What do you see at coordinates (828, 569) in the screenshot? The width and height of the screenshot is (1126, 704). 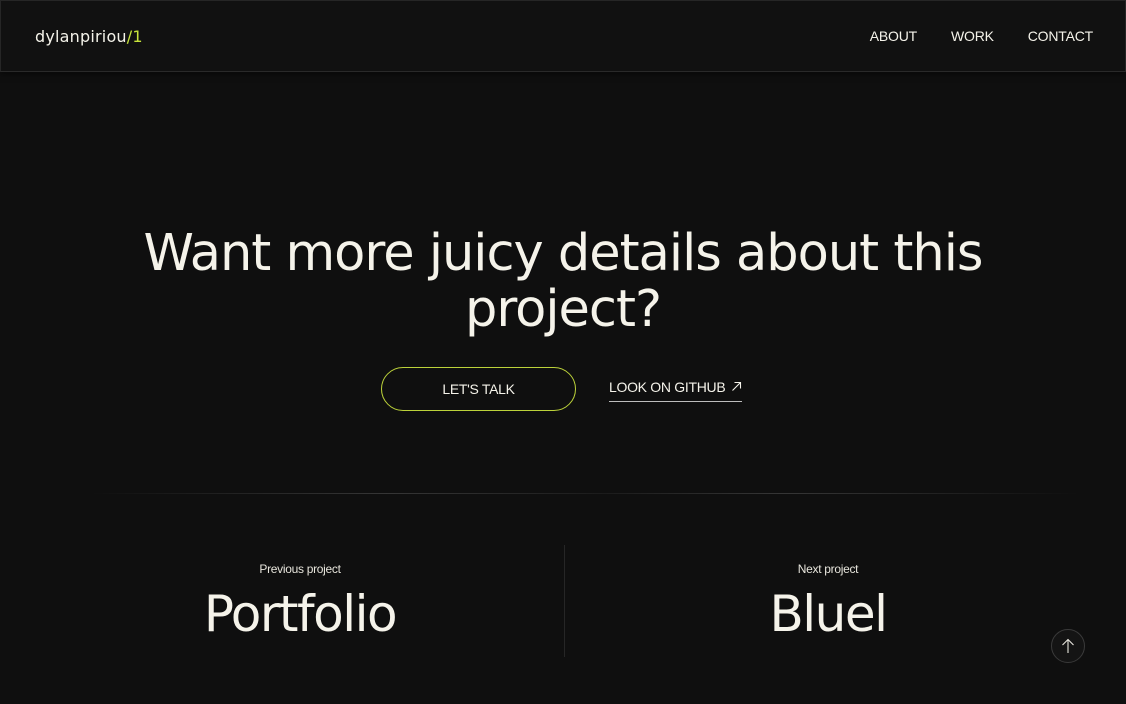 I see `next-project-label: Next project` at bounding box center [828, 569].